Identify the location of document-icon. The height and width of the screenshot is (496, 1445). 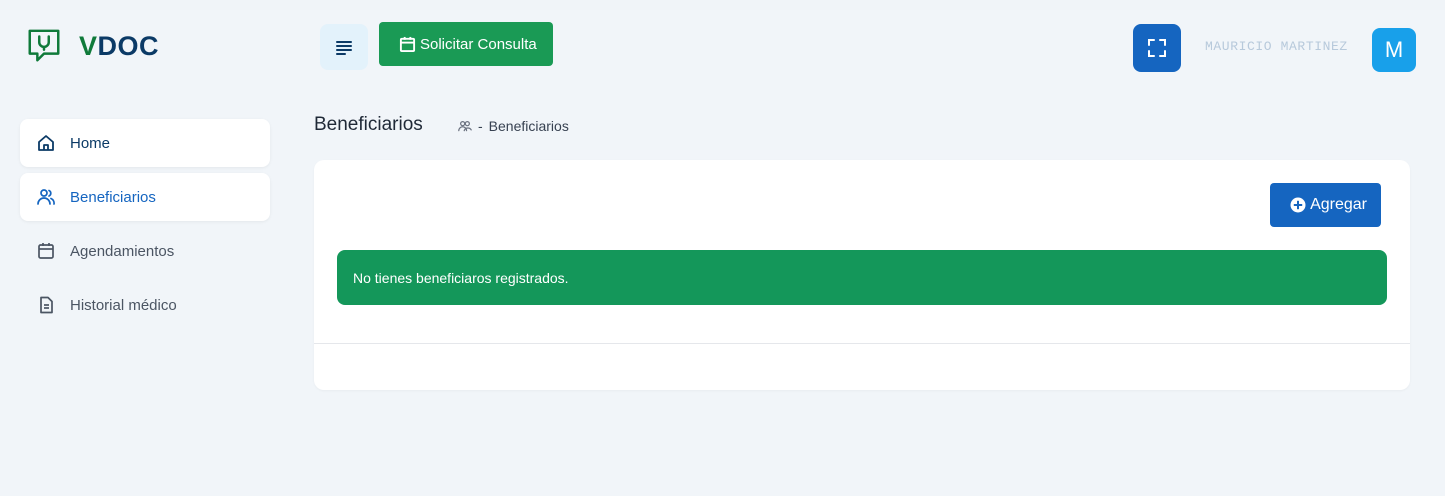
(46, 305).